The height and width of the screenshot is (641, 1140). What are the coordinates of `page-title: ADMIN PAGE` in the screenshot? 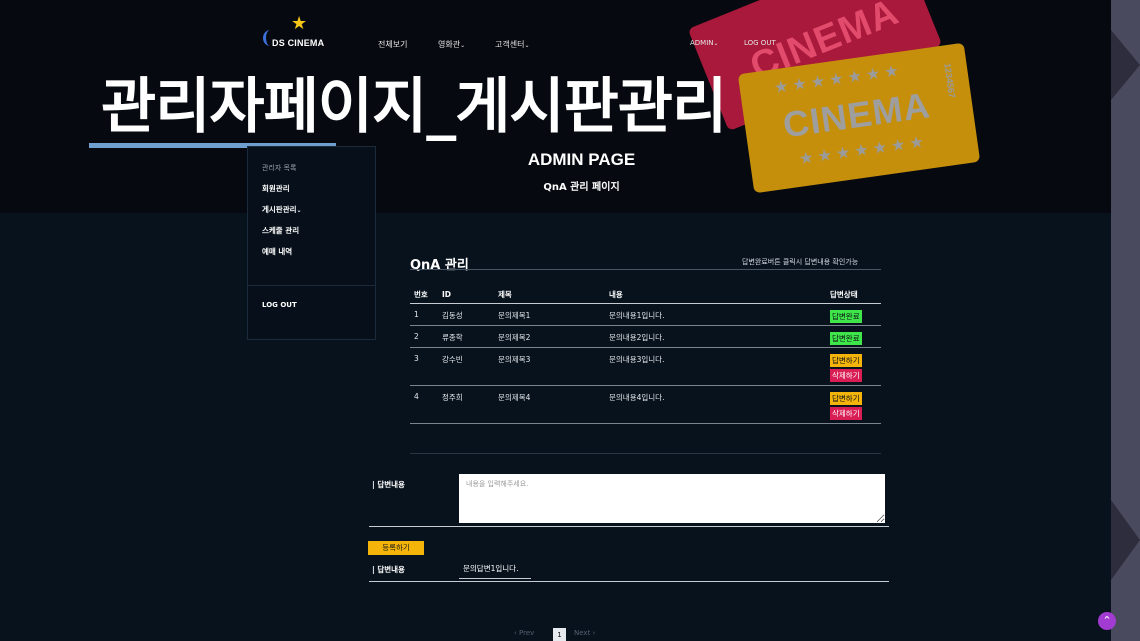 It's located at (581, 159).